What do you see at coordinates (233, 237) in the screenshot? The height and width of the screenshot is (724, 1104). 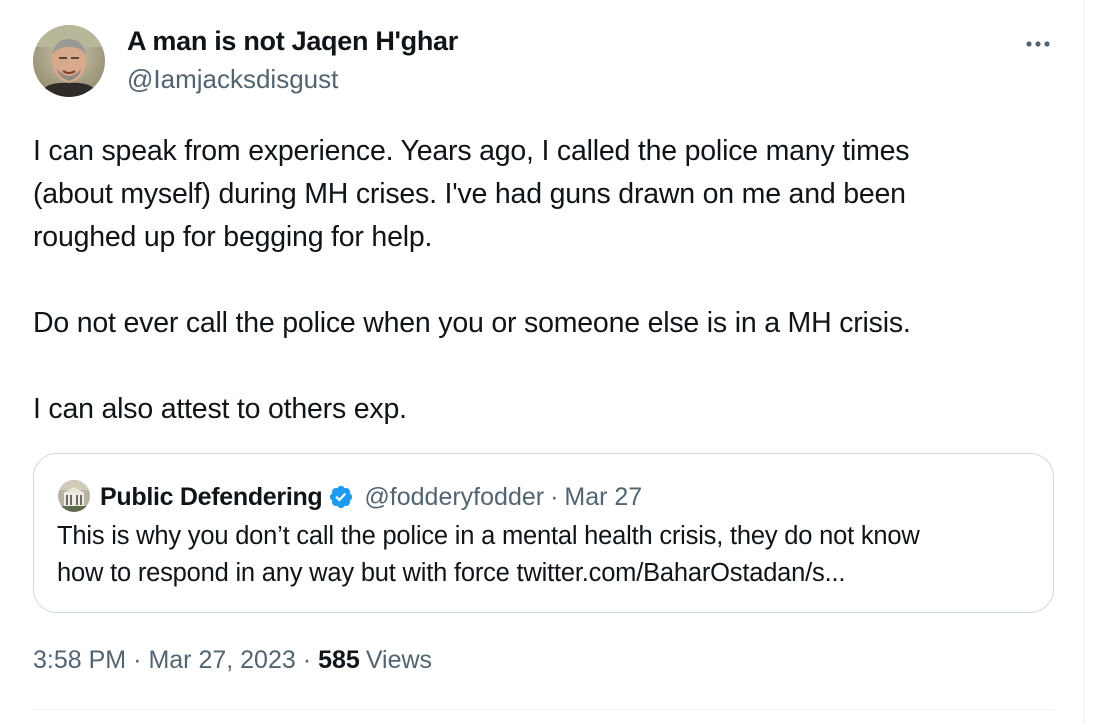 I see `tweet-text-line: roughed up for begging for help.` at bounding box center [233, 237].